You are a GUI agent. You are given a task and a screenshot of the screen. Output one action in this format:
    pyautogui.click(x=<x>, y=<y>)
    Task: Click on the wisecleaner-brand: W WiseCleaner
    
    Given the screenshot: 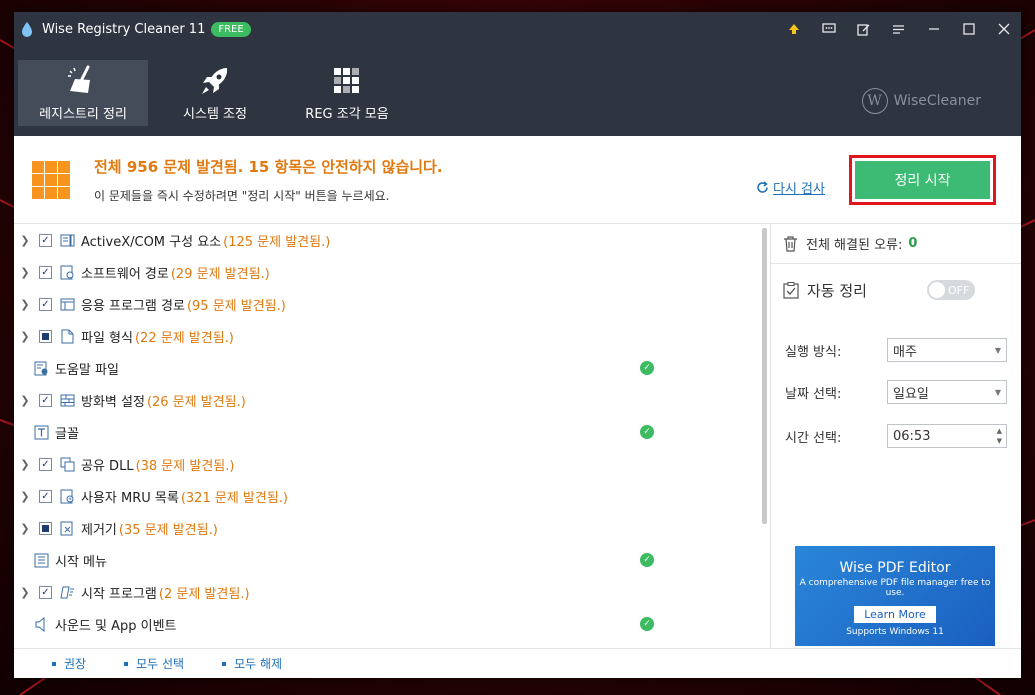 What is the action you would take?
    pyautogui.click(x=921, y=101)
    